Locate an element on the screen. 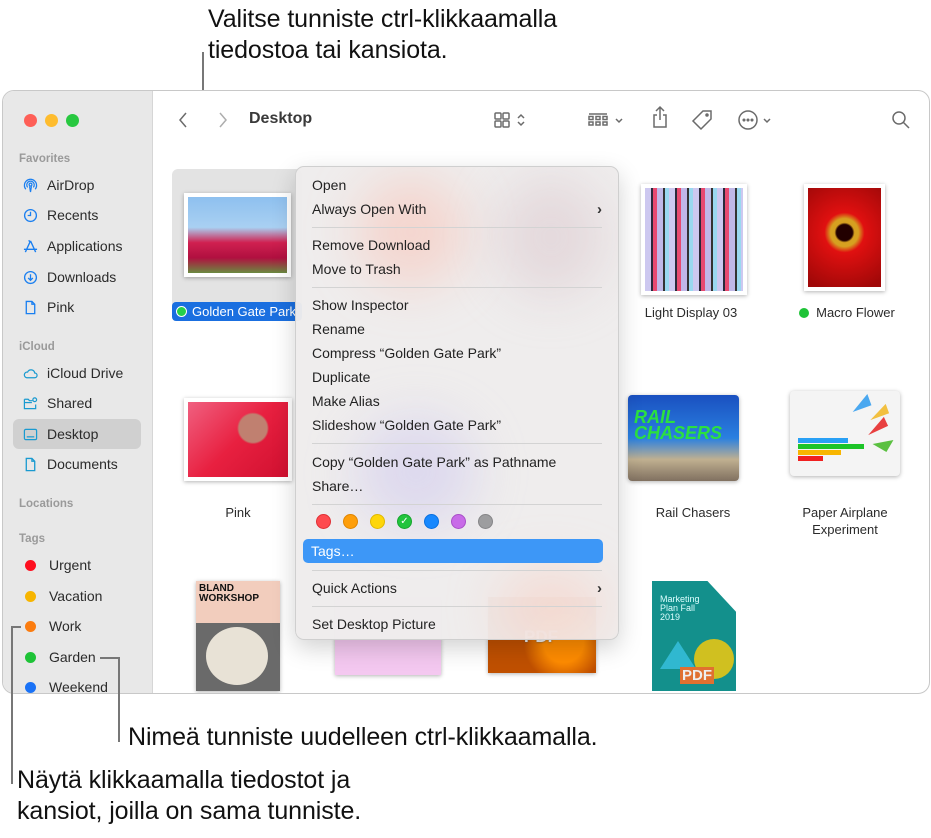  sidebar-item-recents: Recents is located at coordinates (77, 215).